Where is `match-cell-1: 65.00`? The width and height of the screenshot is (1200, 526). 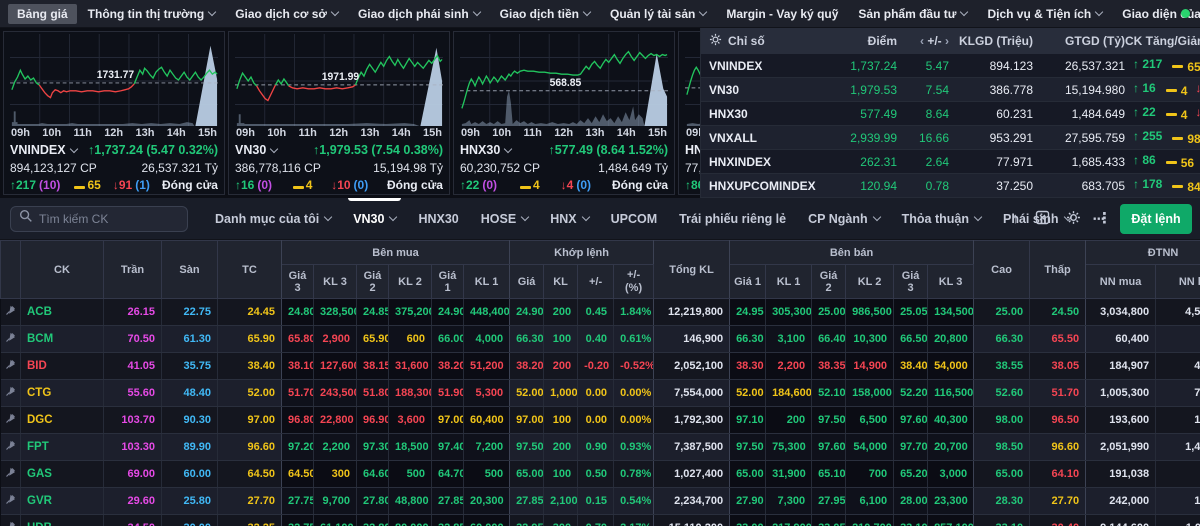
match-cell-1: 65.00 is located at coordinates (527, 474).